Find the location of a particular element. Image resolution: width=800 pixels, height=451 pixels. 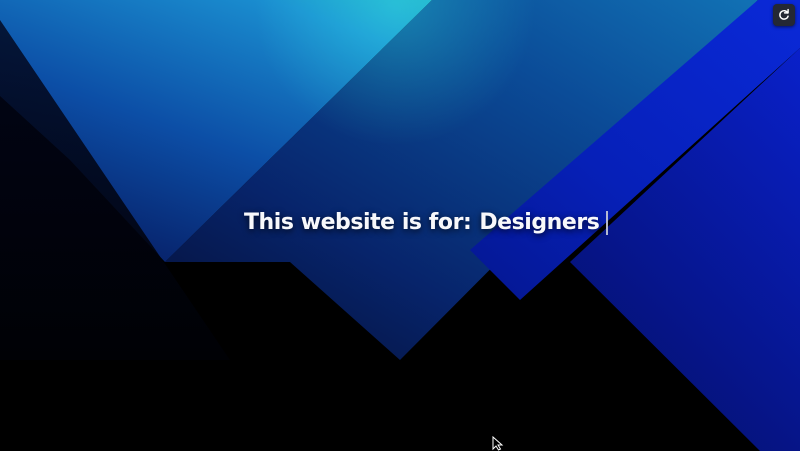

refresh-icon is located at coordinates (784, 14).